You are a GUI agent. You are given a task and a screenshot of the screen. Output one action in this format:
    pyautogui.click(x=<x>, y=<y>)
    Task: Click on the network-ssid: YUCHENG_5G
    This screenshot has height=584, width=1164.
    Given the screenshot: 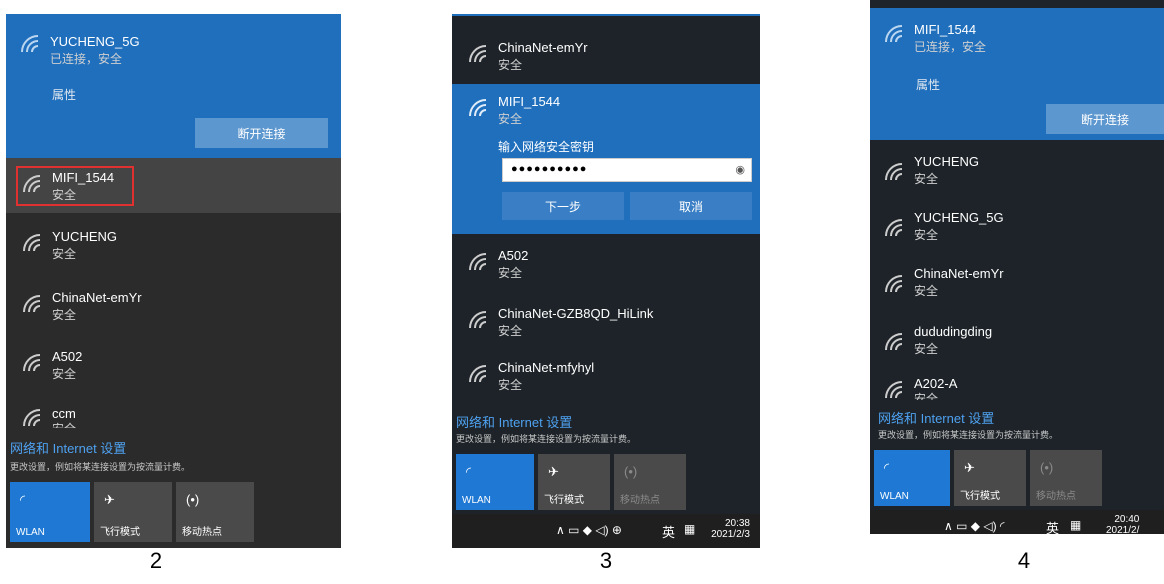 What is the action you would take?
    pyautogui.click(x=959, y=217)
    